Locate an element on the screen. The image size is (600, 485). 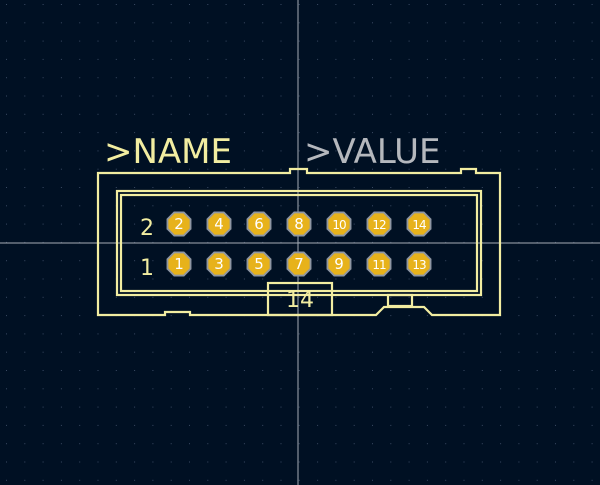
pad-6: 6 is located at coordinates (259, 224).